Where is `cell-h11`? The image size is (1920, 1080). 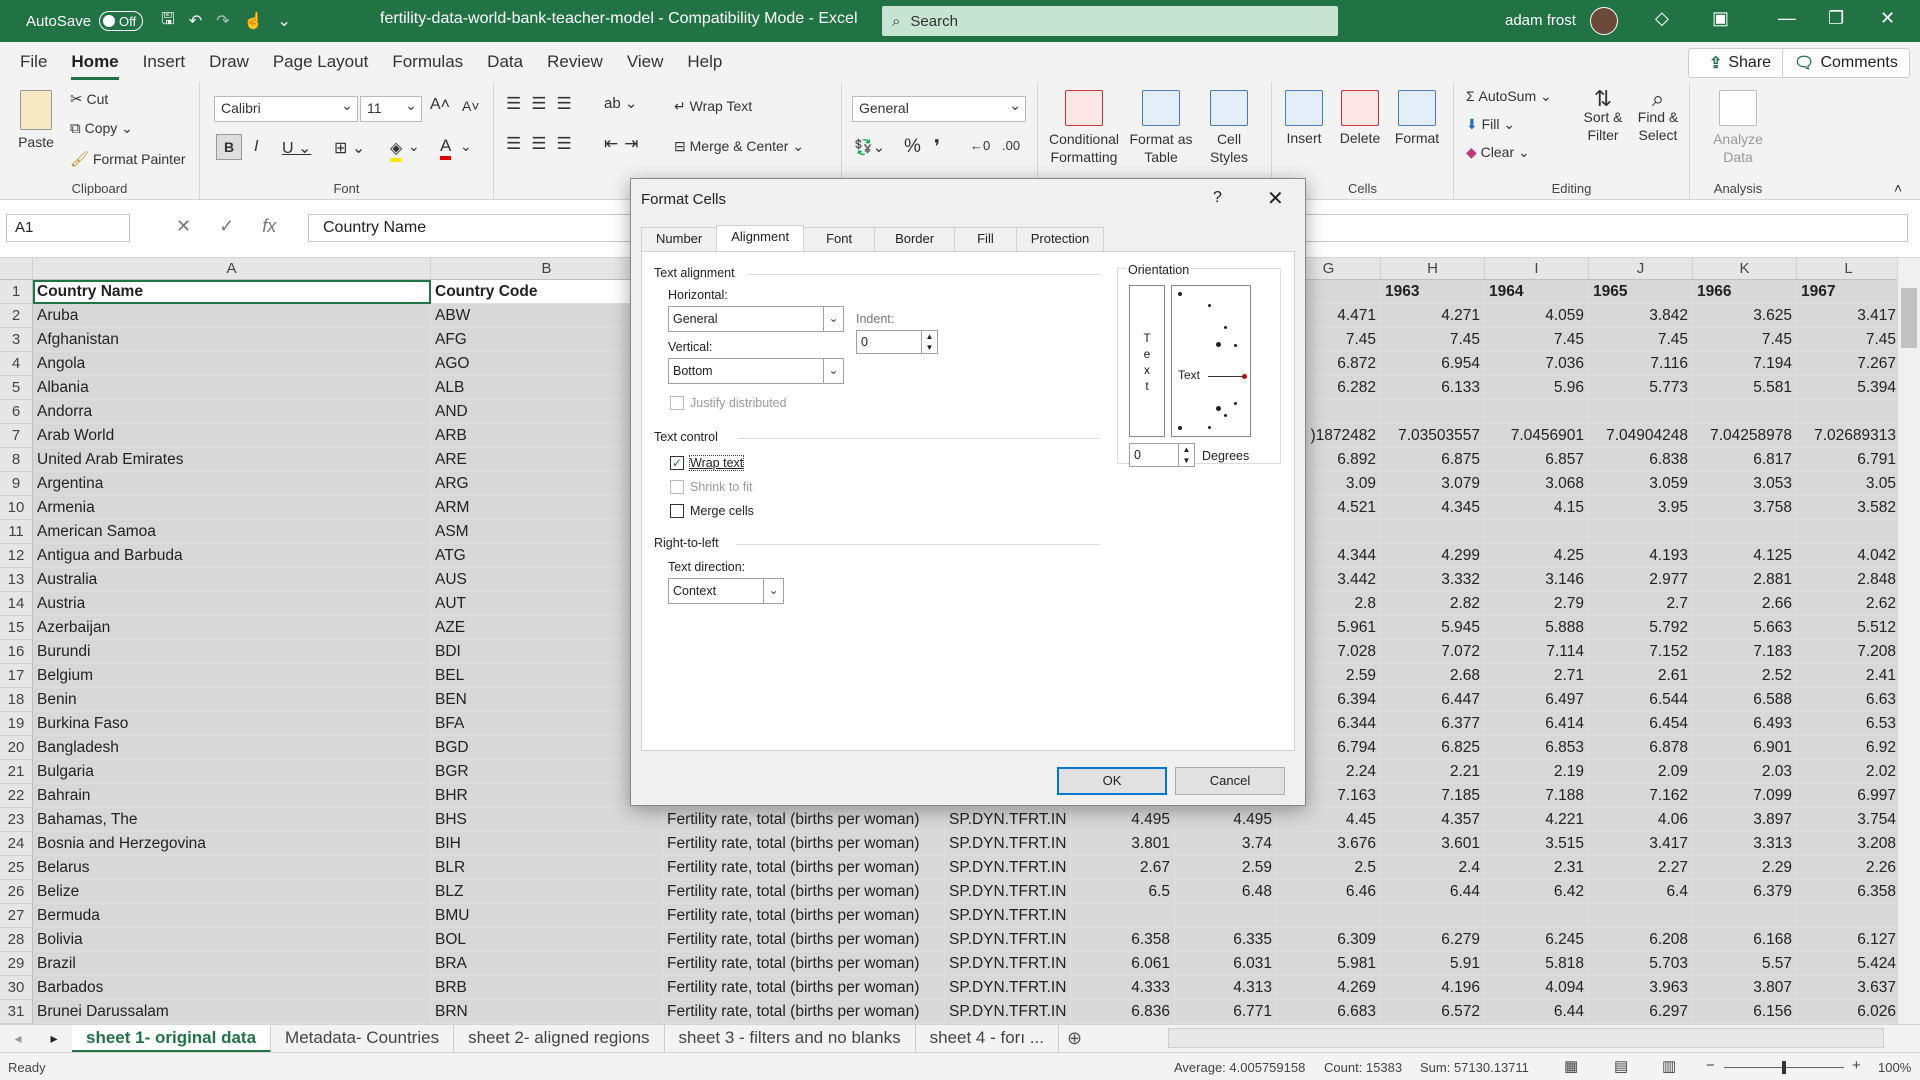 cell-h11 is located at coordinates (1433, 532).